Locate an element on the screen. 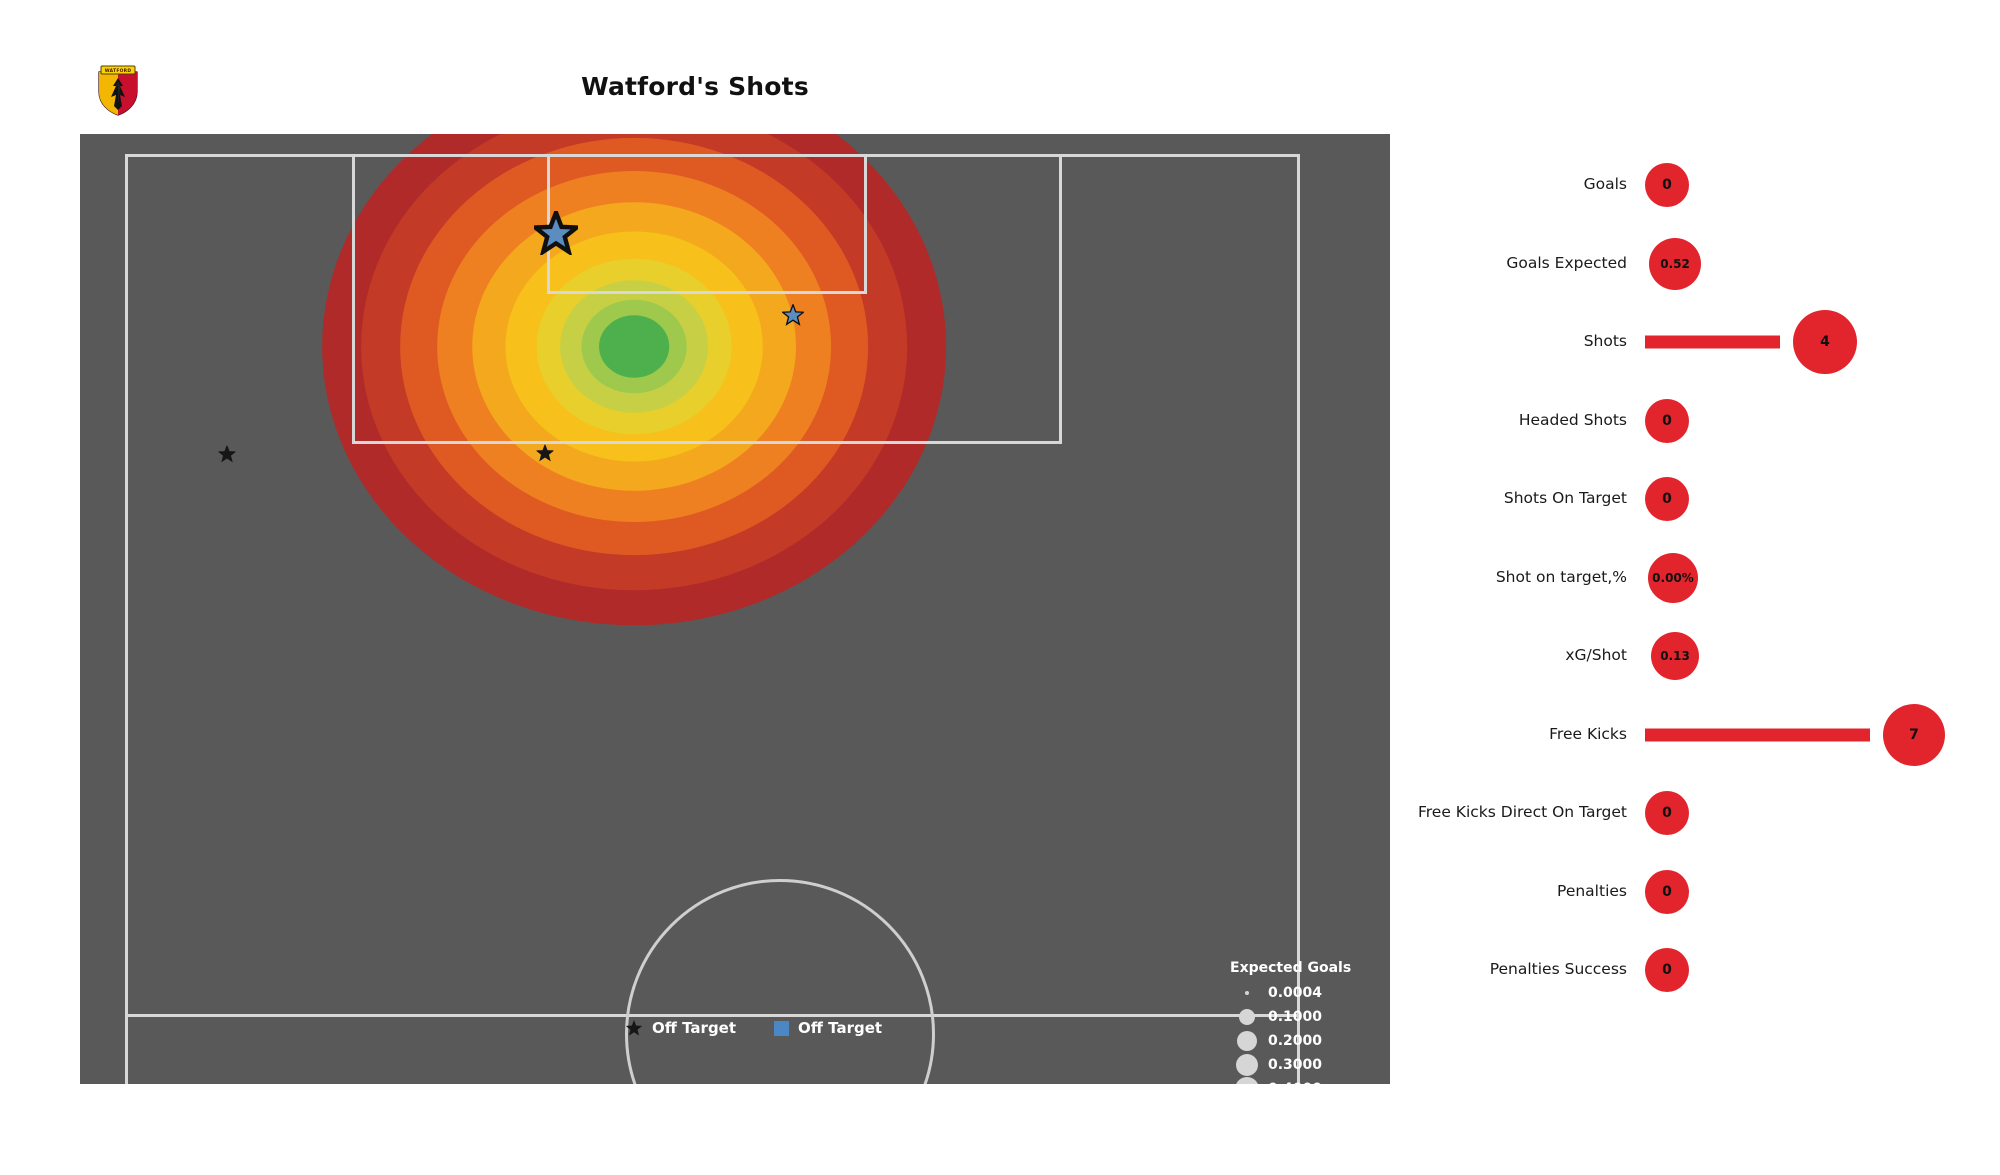 The width and height of the screenshot is (2000, 1175). legend-item-off-target-star: Off Target is located at coordinates (680, 1028).